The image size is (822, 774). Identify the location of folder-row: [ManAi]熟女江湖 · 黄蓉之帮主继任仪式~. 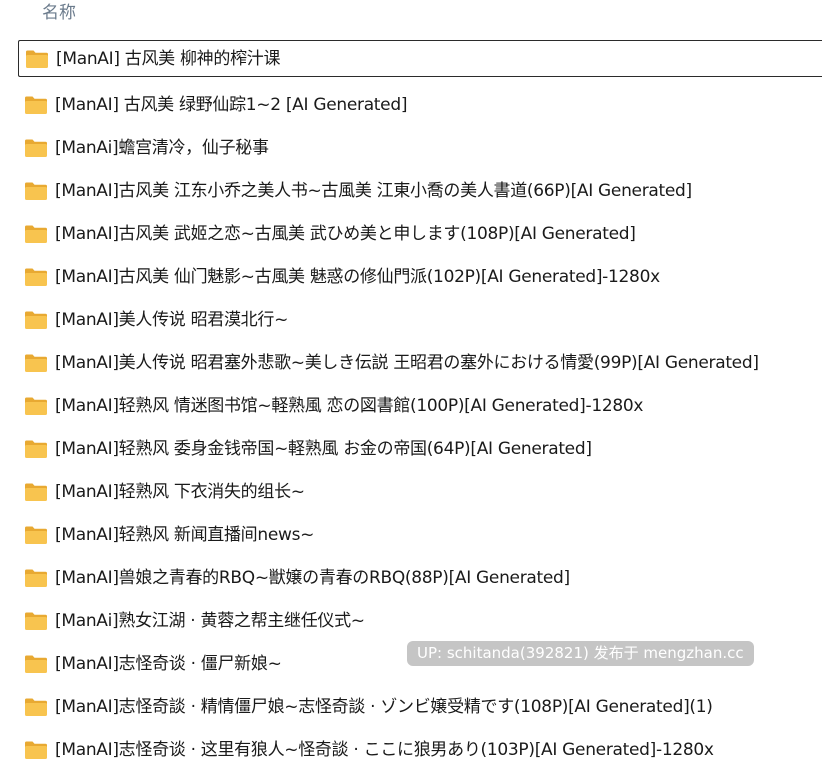
(411, 620).